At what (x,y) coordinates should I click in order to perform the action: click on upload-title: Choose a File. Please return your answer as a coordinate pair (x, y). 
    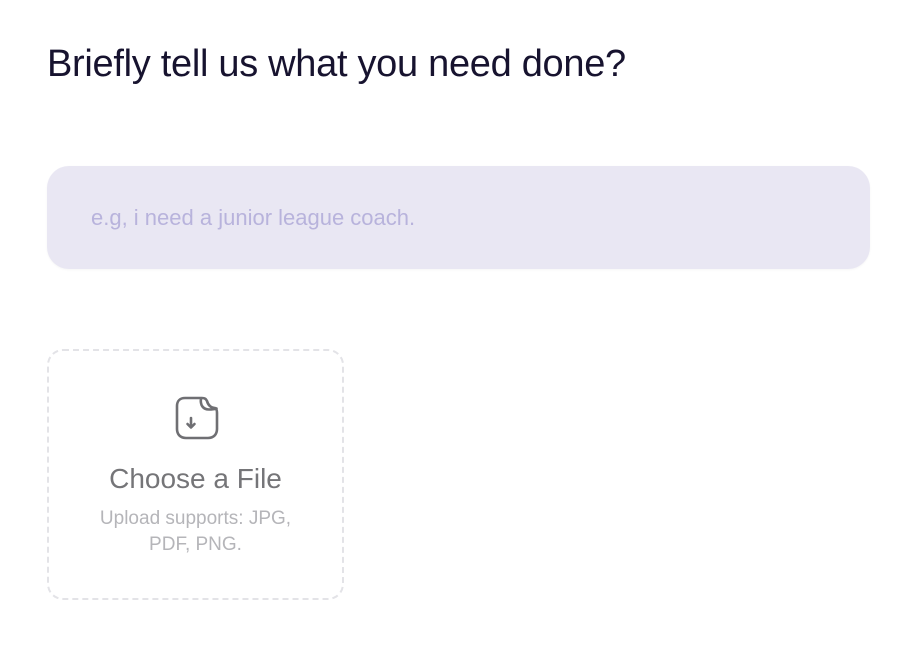
    Looking at the image, I should click on (195, 478).